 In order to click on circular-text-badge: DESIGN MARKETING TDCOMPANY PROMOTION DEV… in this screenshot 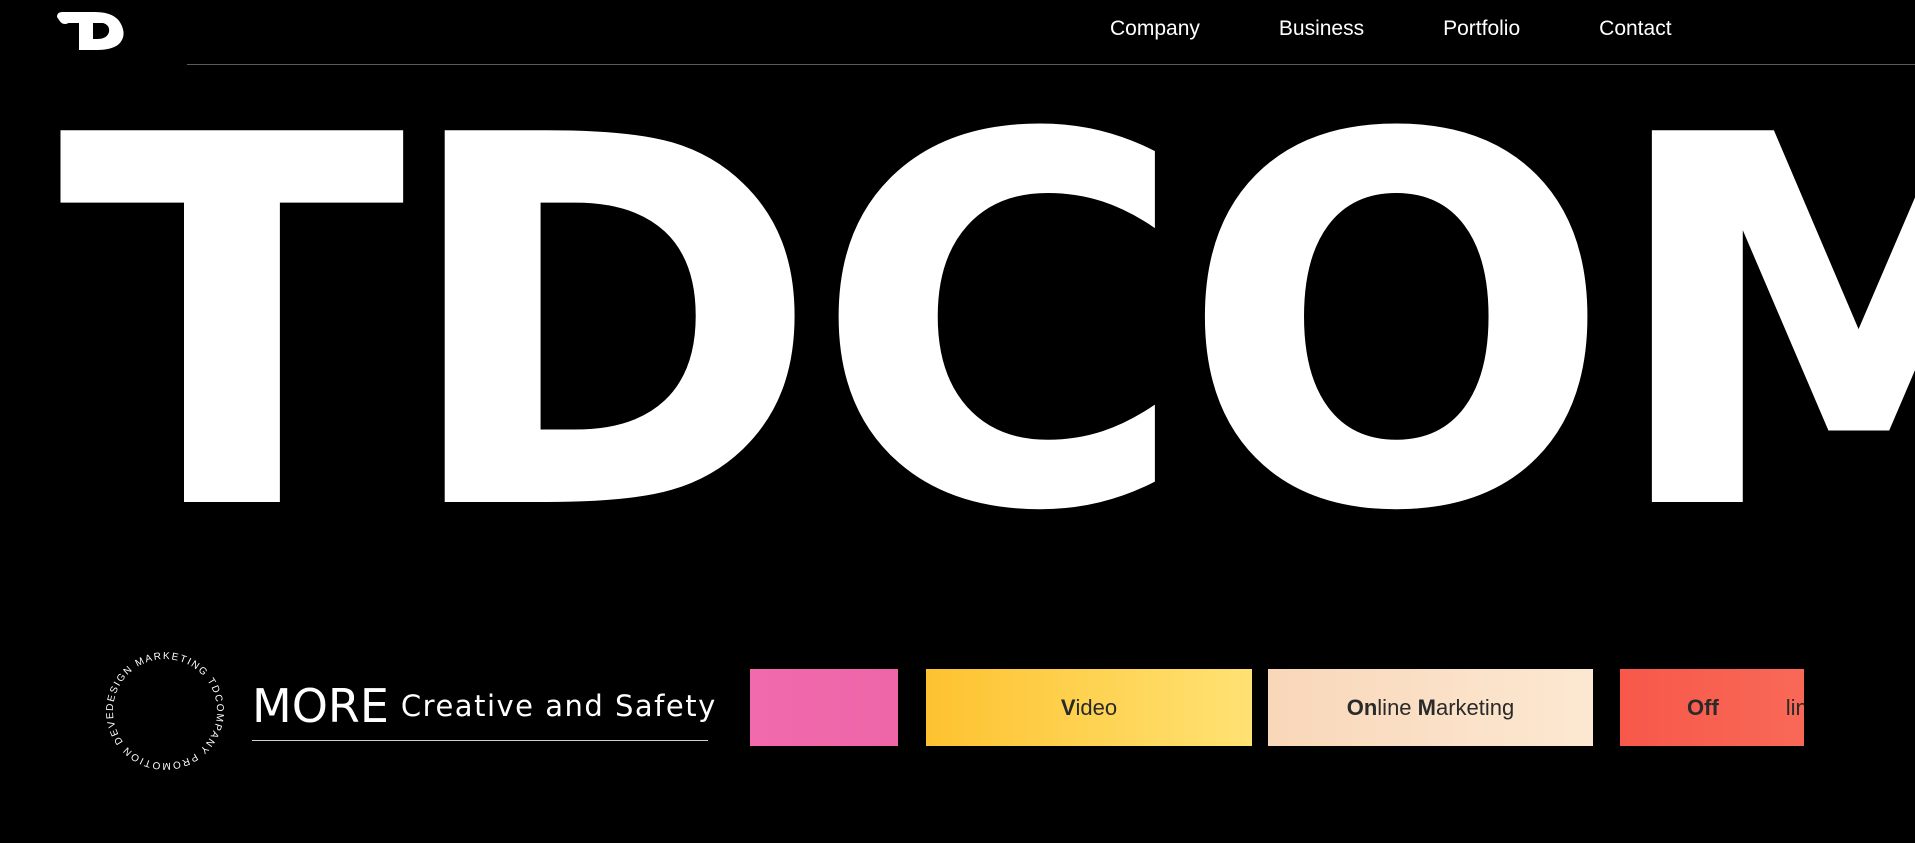, I will do `click(162, 707)`.